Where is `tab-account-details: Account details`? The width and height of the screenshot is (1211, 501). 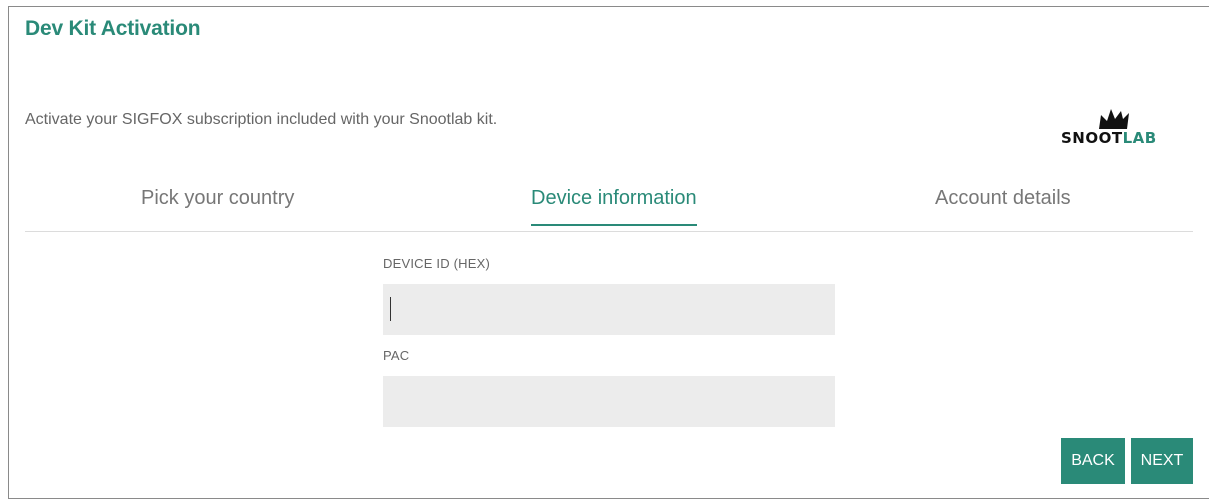 tab-account-details: Account details is located at coordinates (1003, 205).